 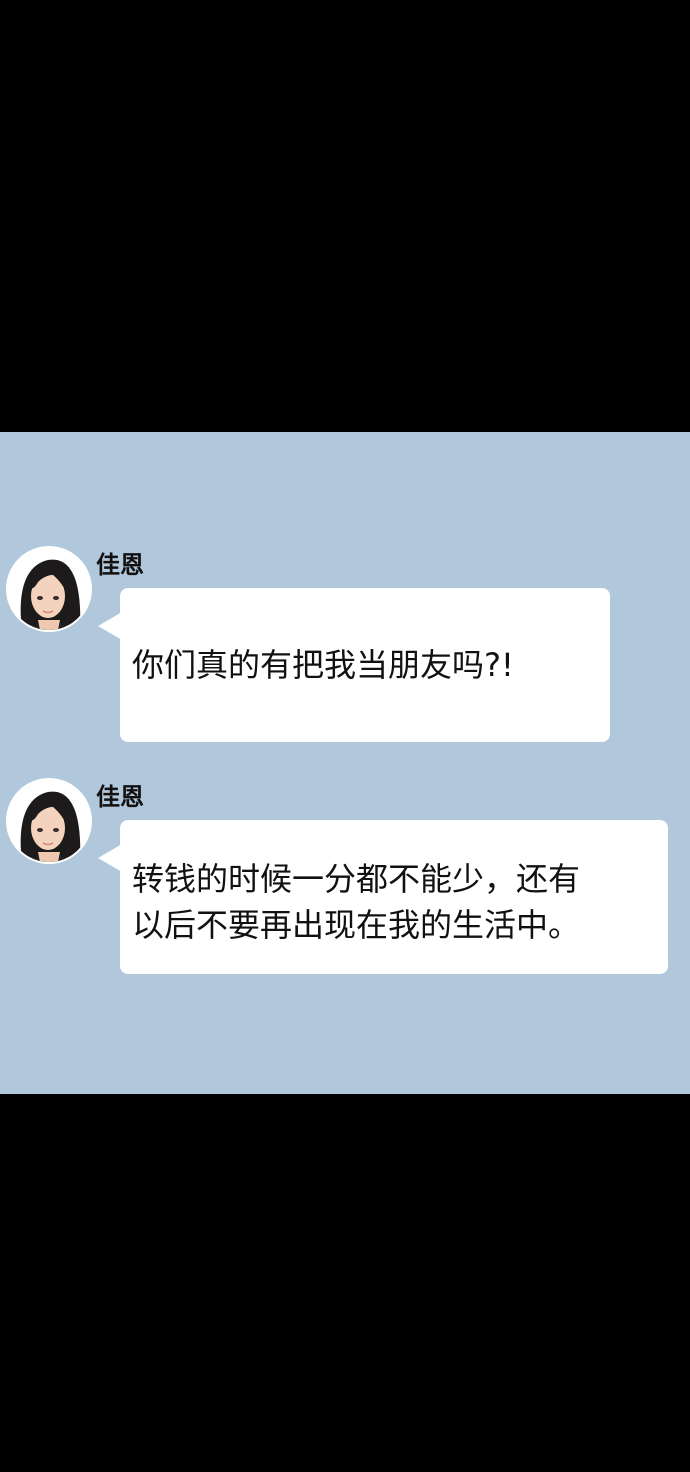 I want to click on chat-message: 佳恩 转钱的时候一分都不能少，还有 以后不要再出现在我的生活中。, so click(x=345, y=878).